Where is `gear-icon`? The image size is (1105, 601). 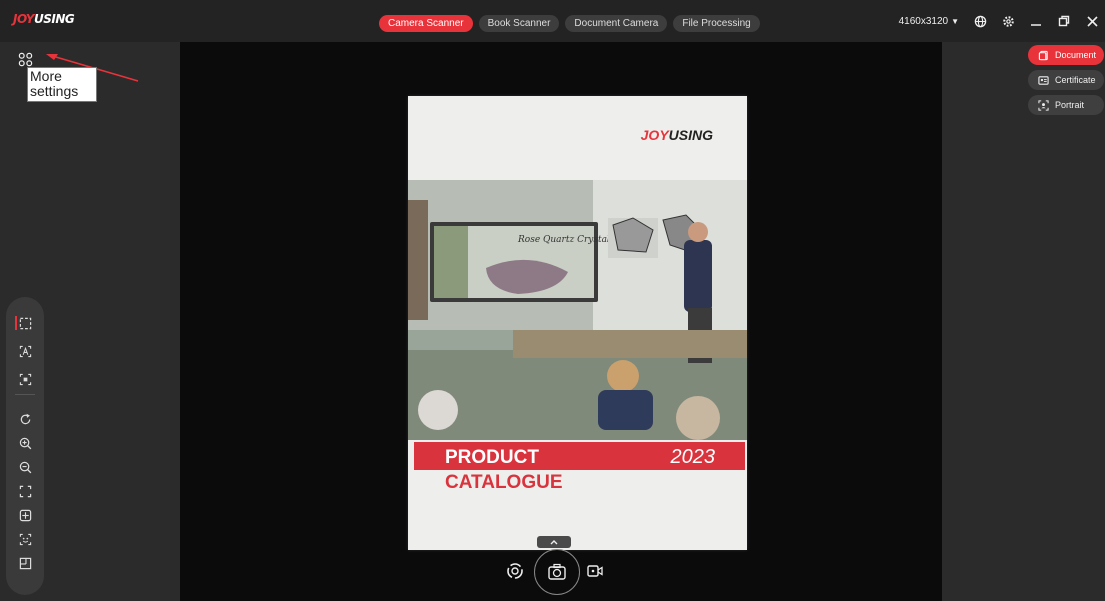 gear-icon is located at coordinates (1008, 21).